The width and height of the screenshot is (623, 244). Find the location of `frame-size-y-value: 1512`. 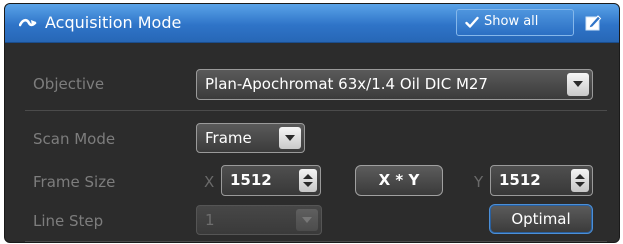

frame-size-y-value: 1512 is located at coordinates (520, 180).